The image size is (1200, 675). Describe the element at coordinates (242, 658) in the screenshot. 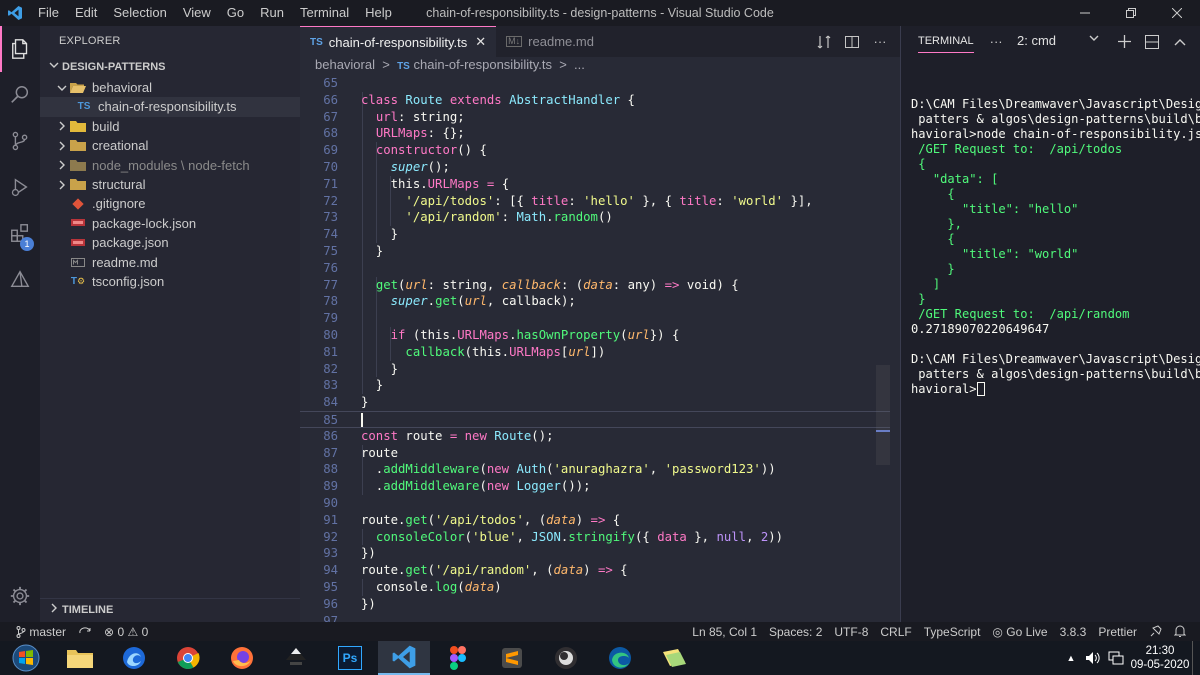

I see `firefox-icon` at that location.